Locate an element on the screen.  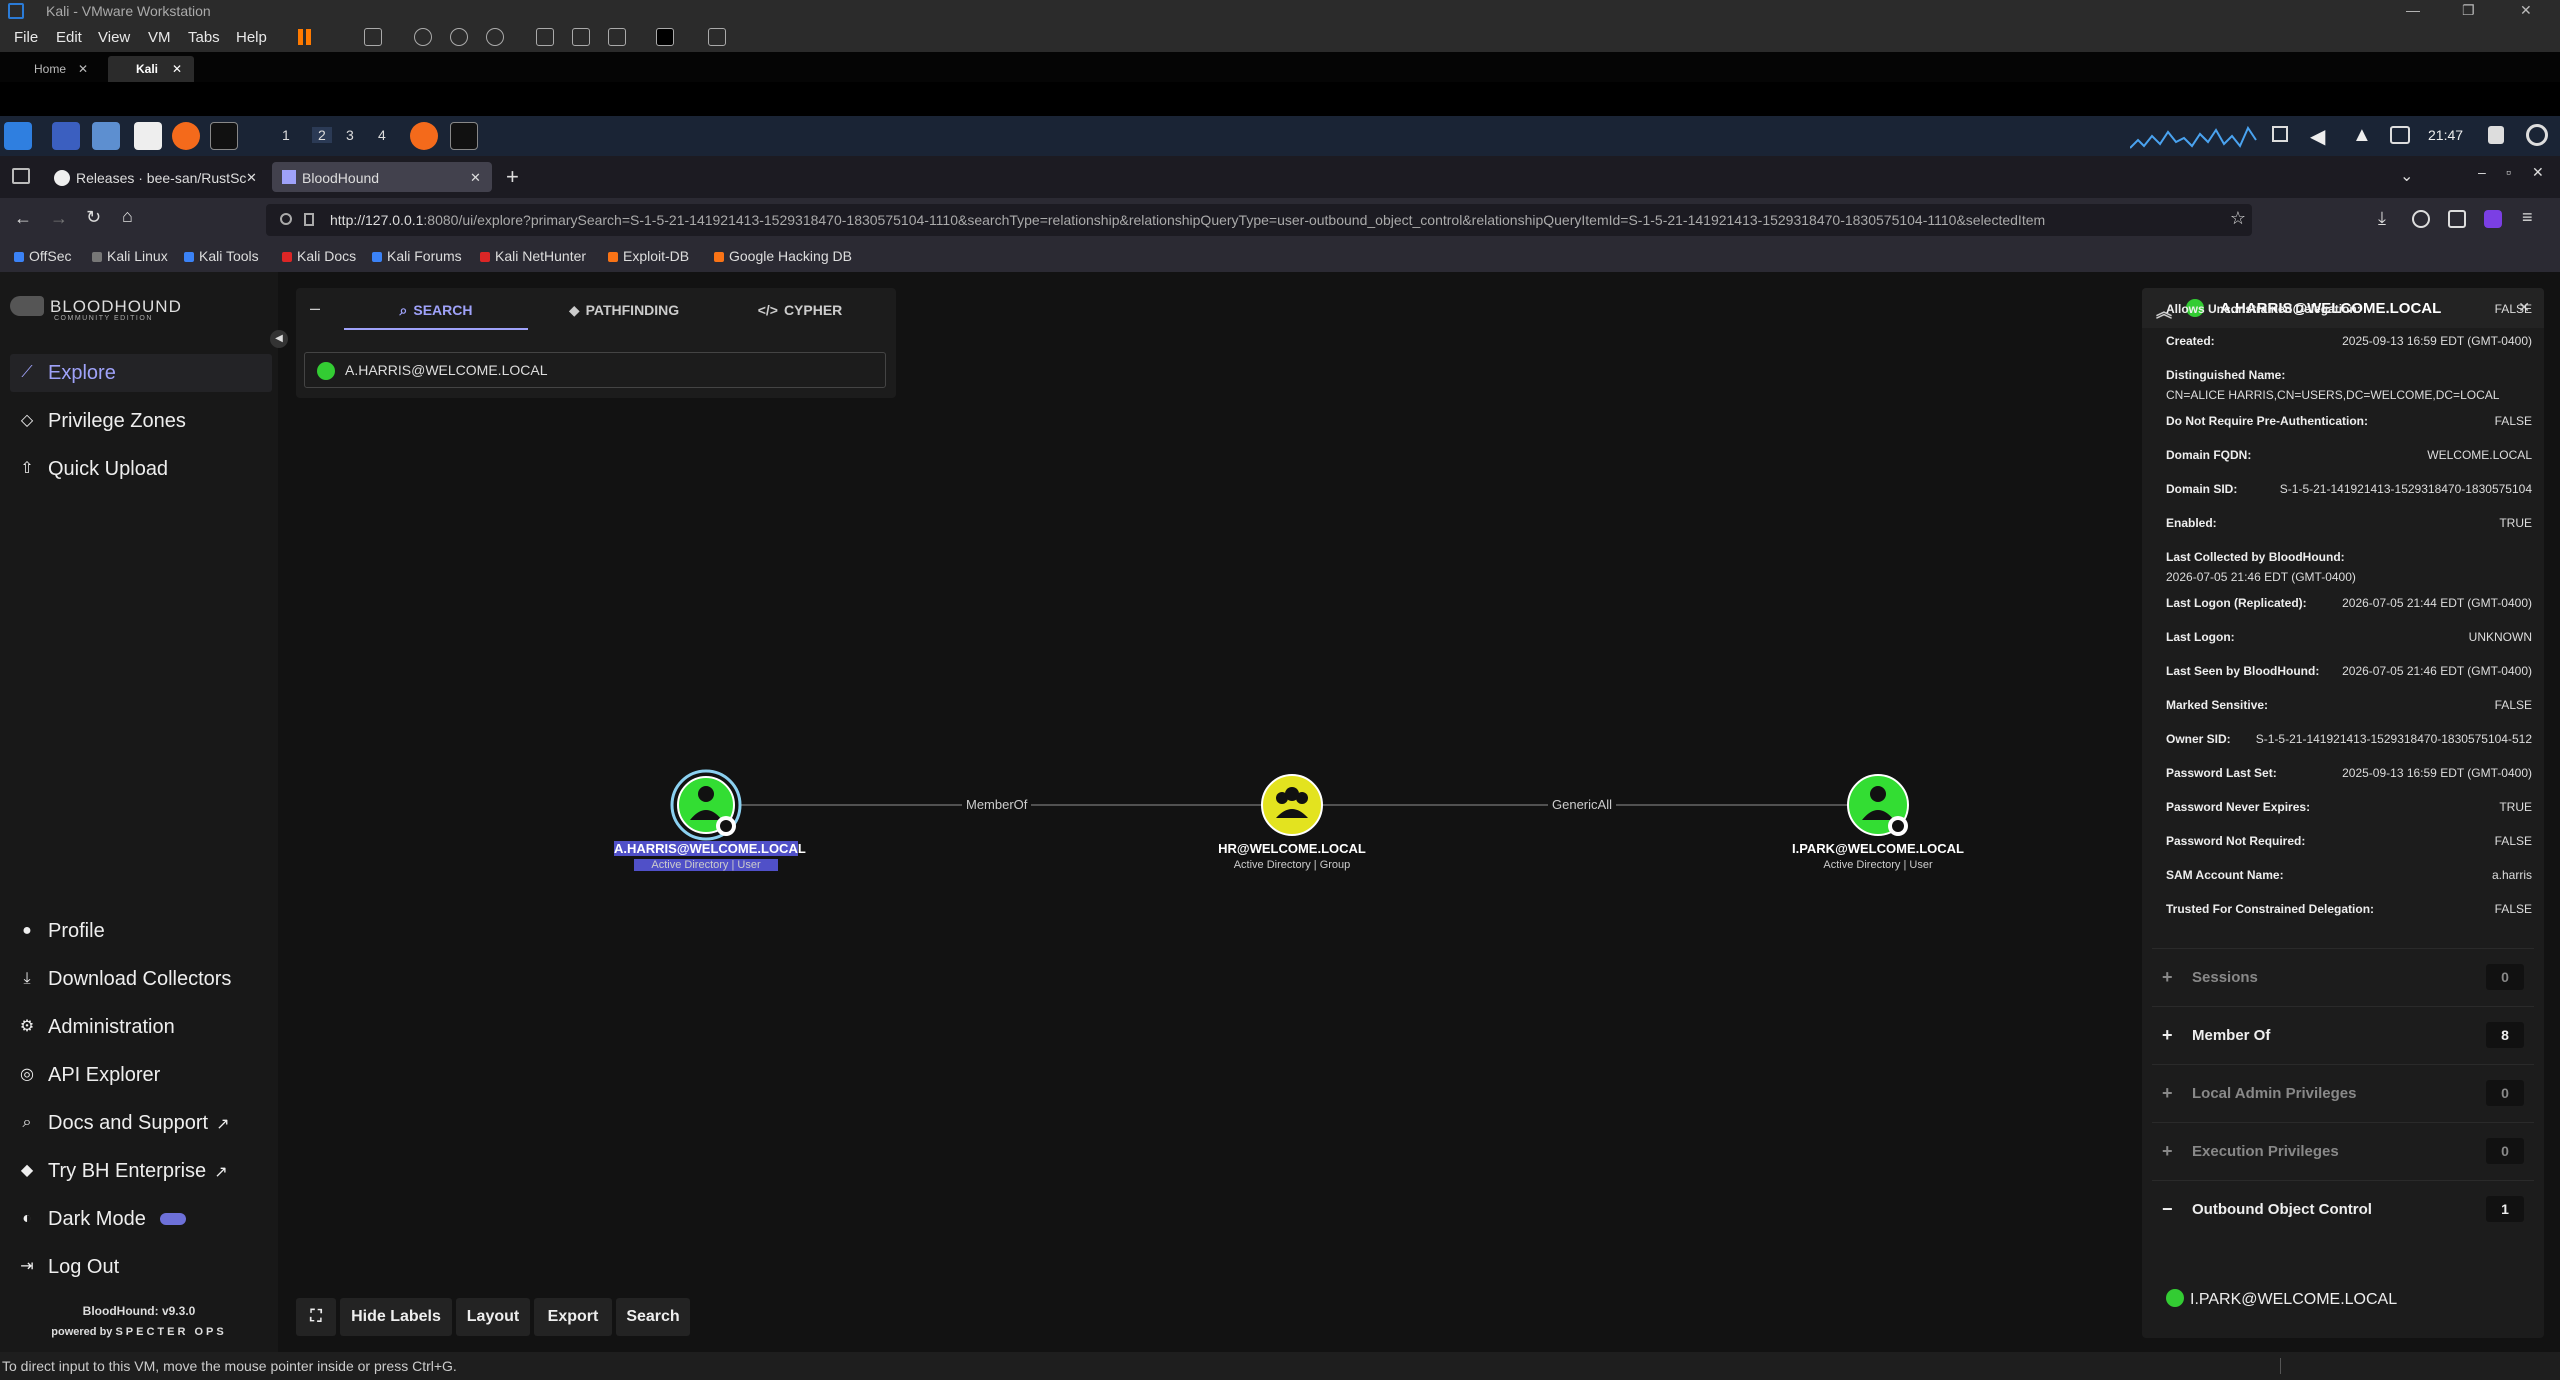
bookmark-google-hacking-db: Google Hacking DB is located at coordinates (783, 256).